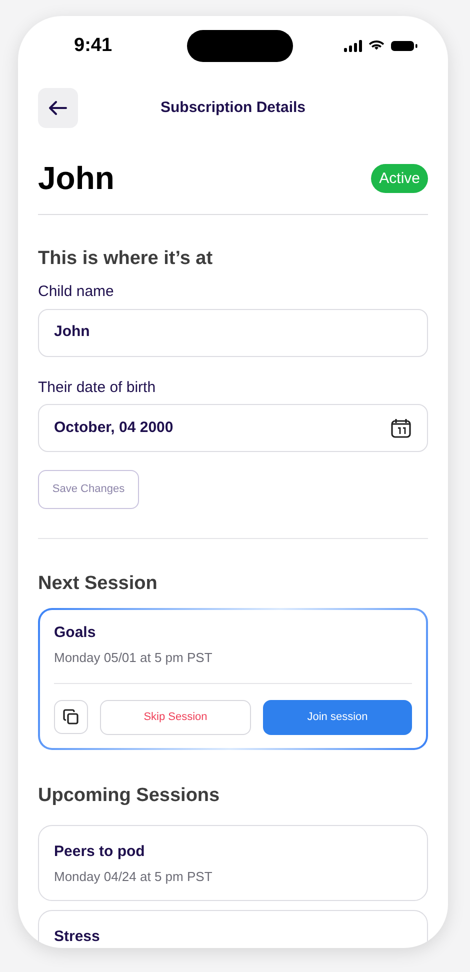  I want to click on date-field: October, 04 2000, so click(233, 428).